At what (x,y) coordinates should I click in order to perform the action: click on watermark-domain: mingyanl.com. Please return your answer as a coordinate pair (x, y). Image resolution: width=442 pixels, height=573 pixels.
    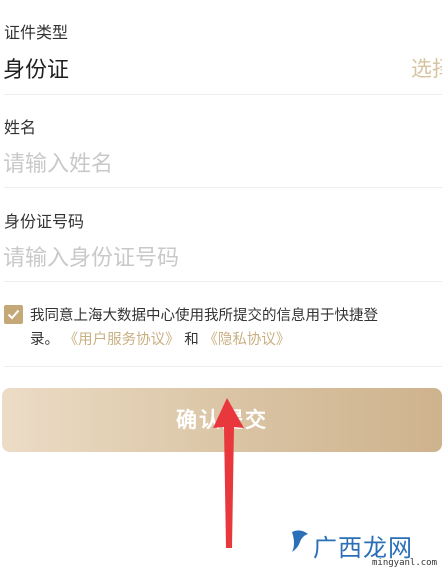
    Looking at the image, I should click on (405, 563).